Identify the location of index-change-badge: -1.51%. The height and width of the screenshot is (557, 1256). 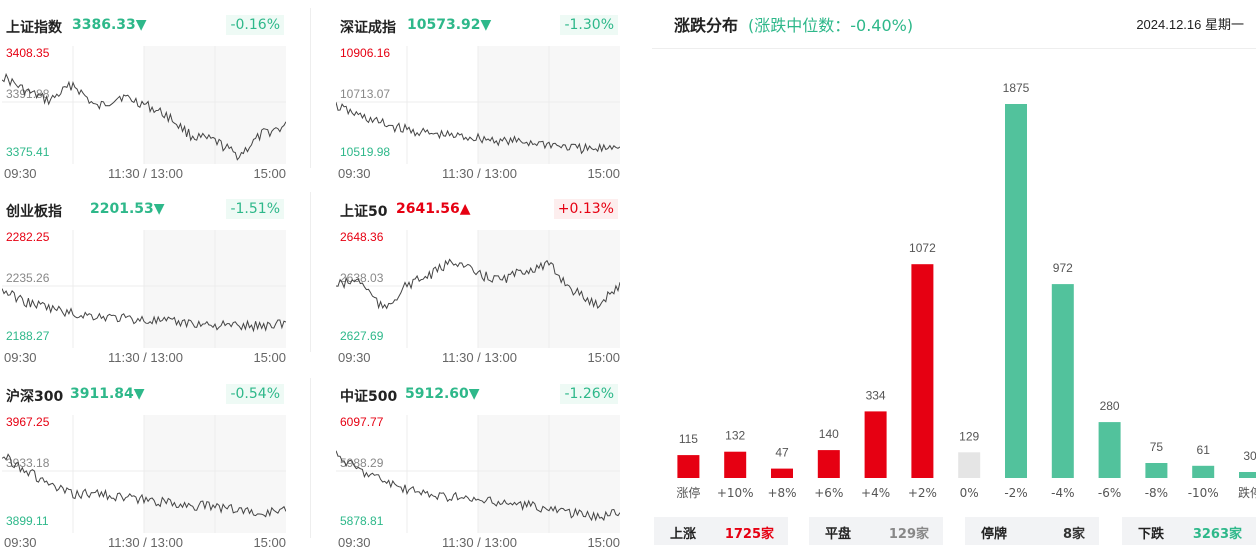
(255, 209).